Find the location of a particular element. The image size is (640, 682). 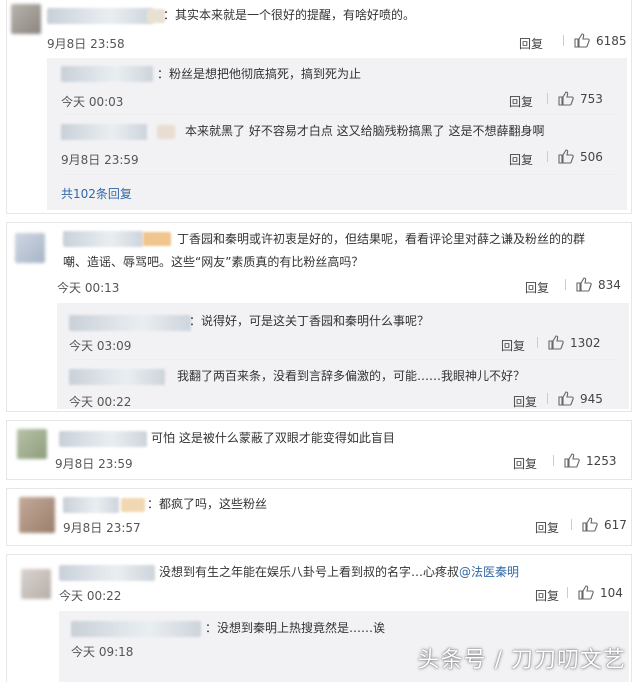

reply-text: ：说得好，可是这关丁香园和秦明什么事呢？ is located at coordinates (309, 321).